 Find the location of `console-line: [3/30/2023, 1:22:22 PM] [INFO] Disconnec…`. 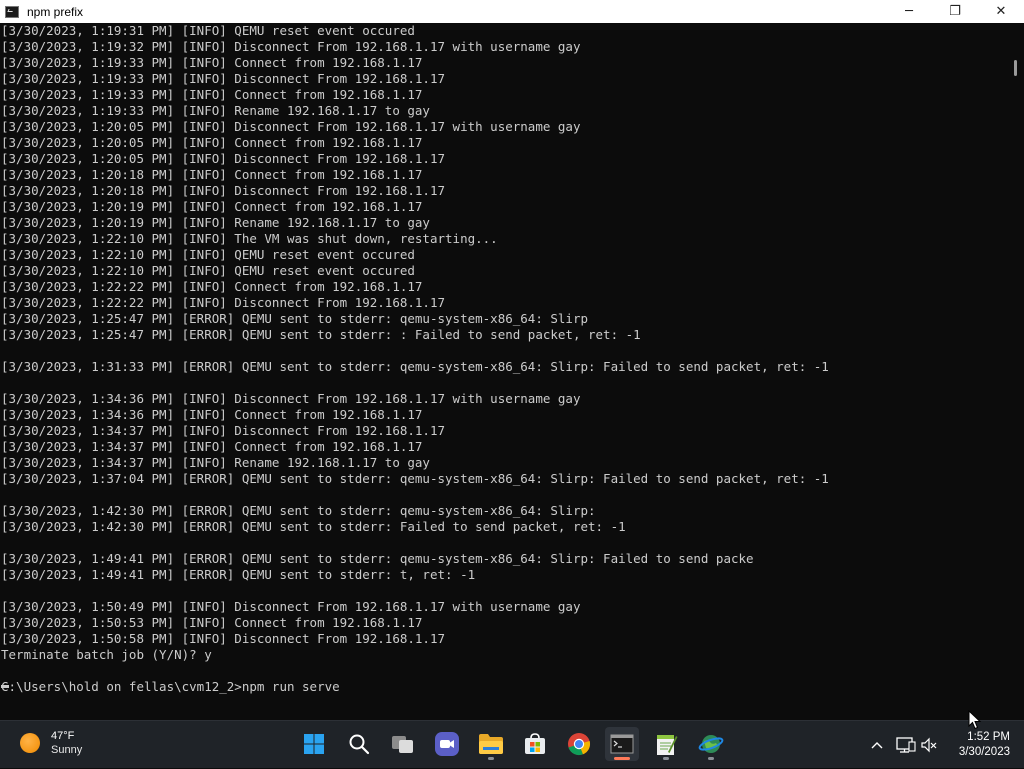

console-line: [3/30/2023, 1:22:22 PM] [INFO] Disconnec… is located at coordinates (223, 302).